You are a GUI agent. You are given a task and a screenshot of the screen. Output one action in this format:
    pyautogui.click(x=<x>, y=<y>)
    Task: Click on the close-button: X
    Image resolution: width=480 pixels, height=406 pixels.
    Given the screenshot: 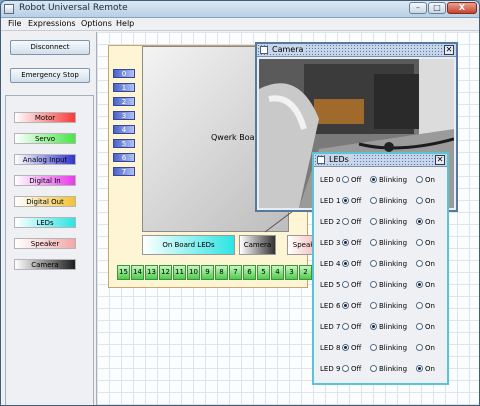 What is the action you would take?
    pyautogui.click(x=462, y=8)
    